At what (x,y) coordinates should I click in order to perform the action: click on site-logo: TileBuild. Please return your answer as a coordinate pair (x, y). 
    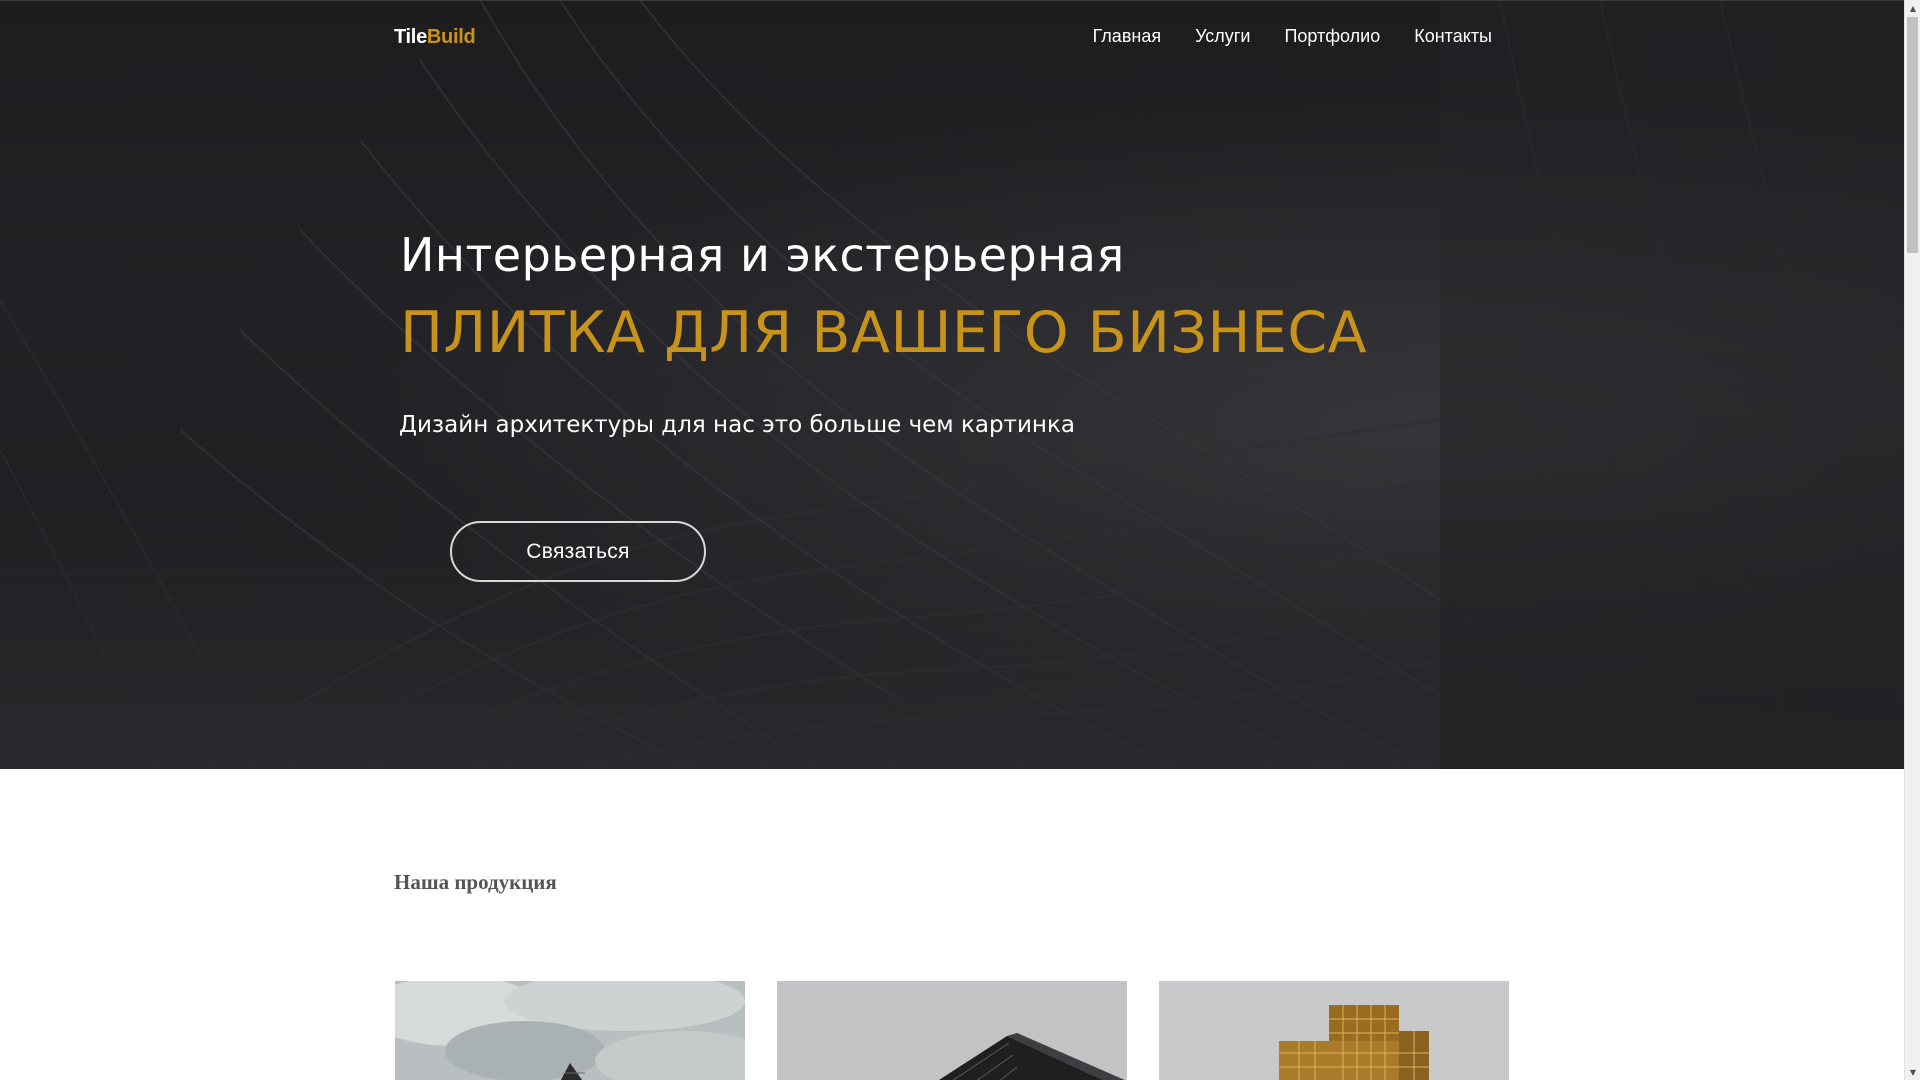
    Looking at the image, I should click on (435, 37).